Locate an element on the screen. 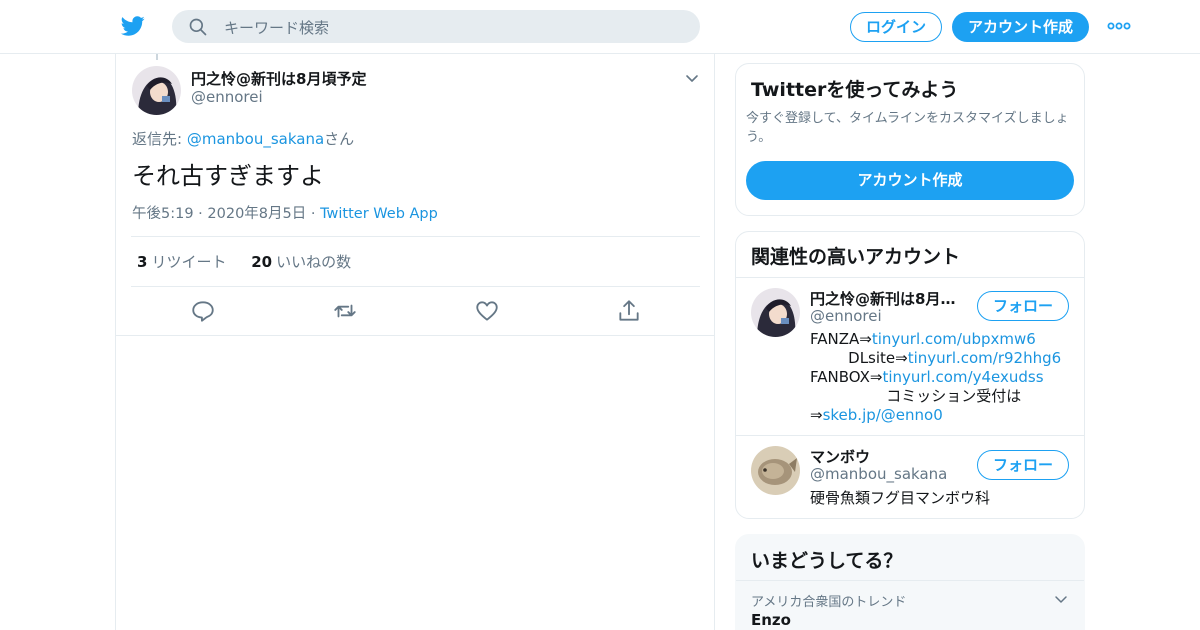  search-input: キーワード検索 is located at coordinates (276, 27).